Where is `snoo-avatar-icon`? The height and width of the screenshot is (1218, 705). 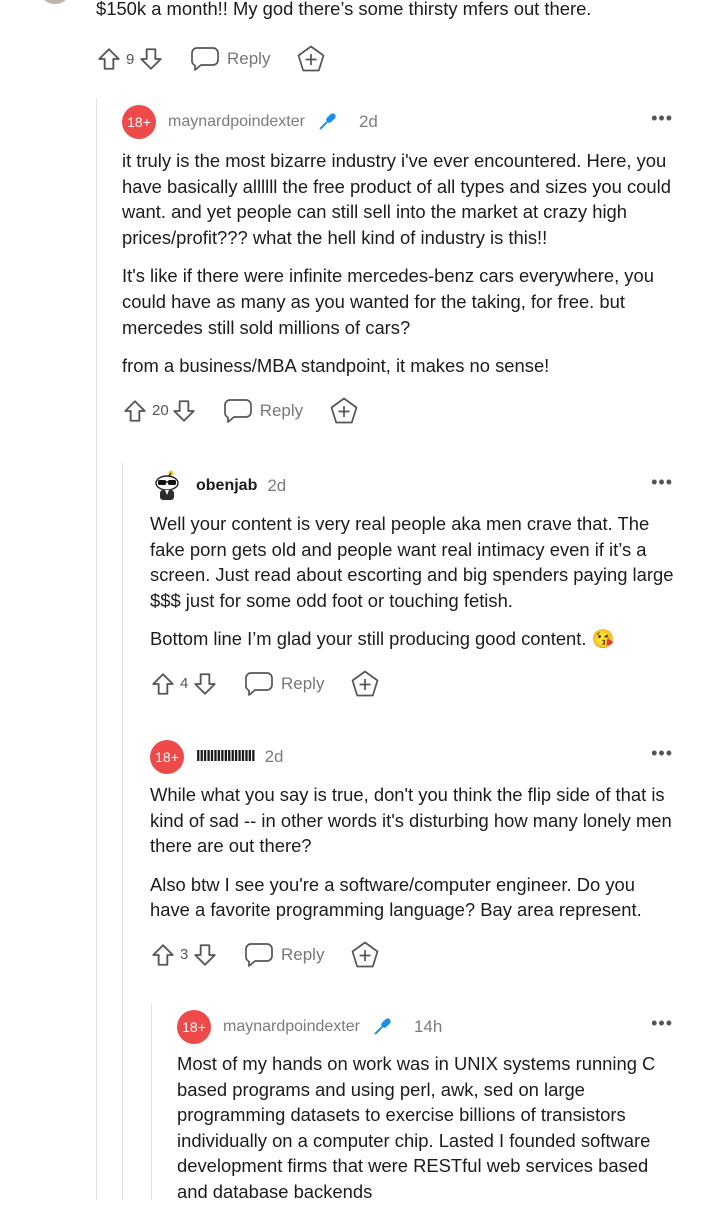 snoo-avatar-icon is located at coordinates (167, 486).